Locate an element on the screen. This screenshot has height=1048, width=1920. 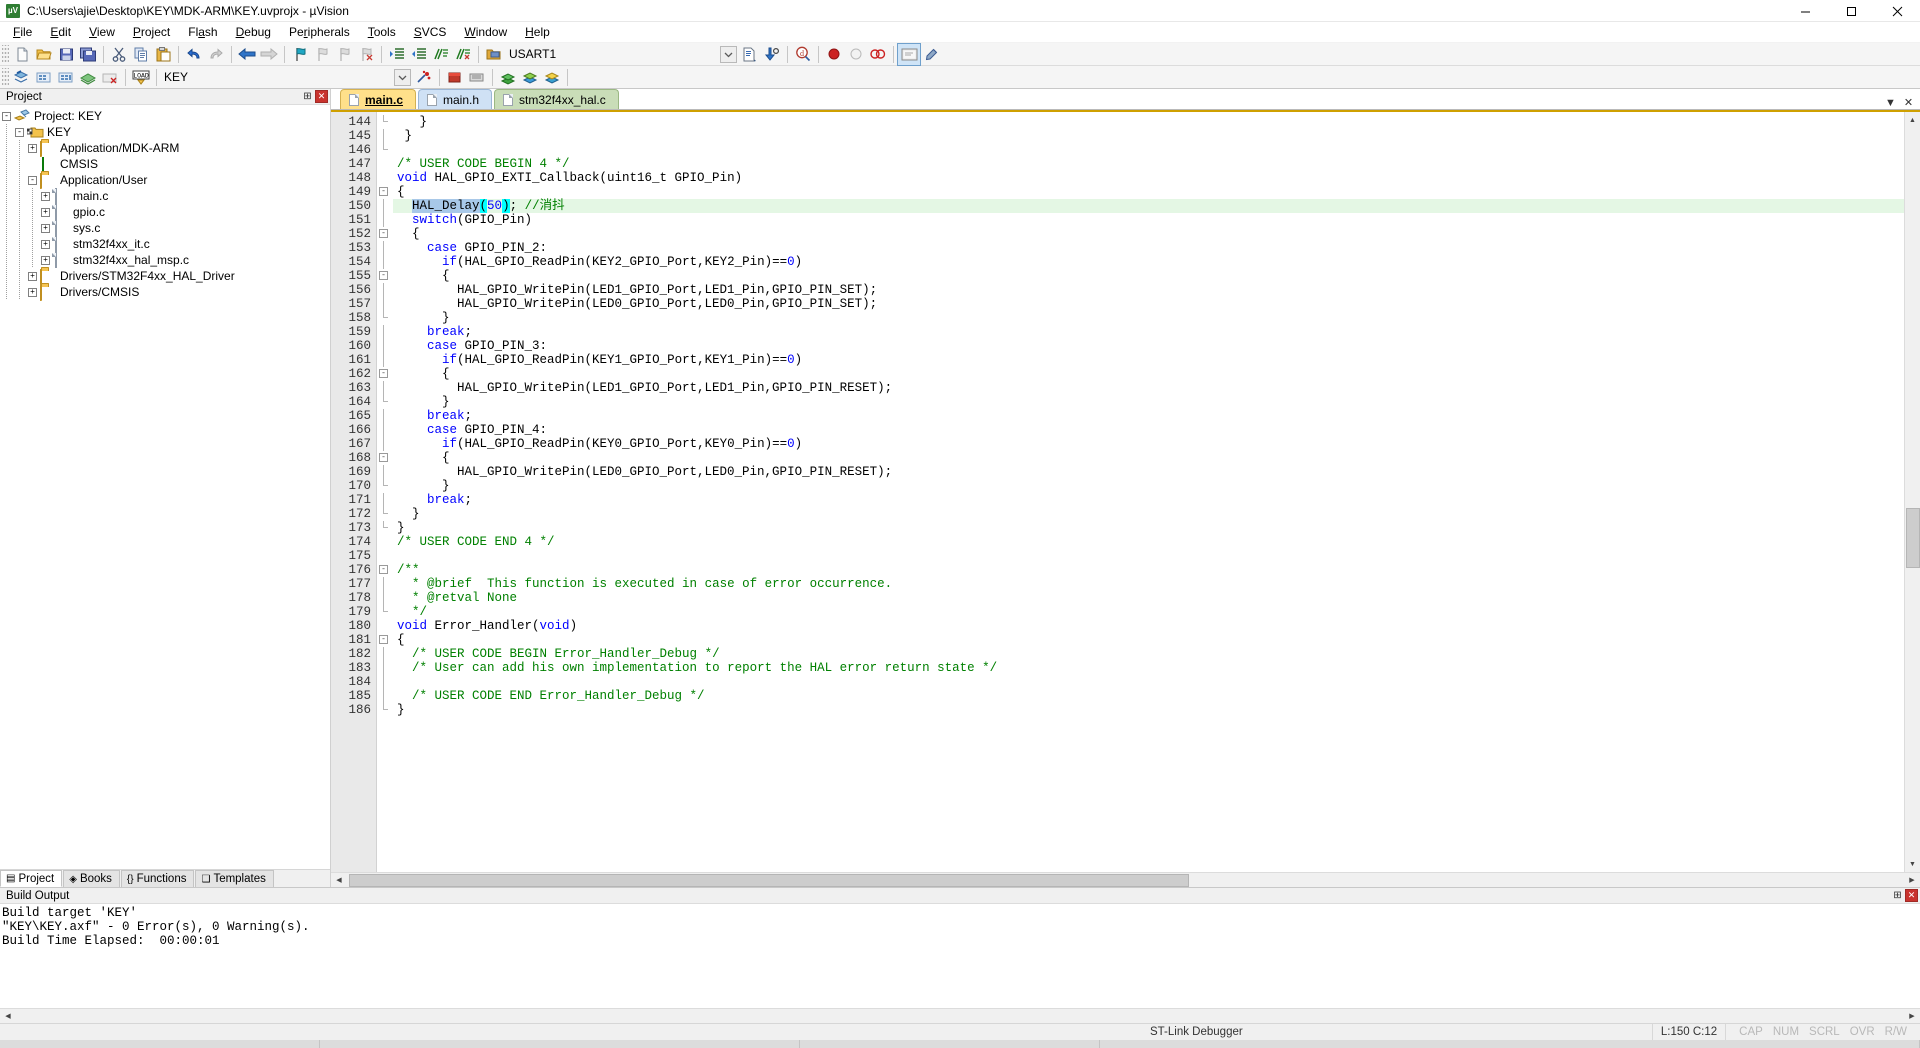
navigate-forward-icon is located at coordinates (269, 54).